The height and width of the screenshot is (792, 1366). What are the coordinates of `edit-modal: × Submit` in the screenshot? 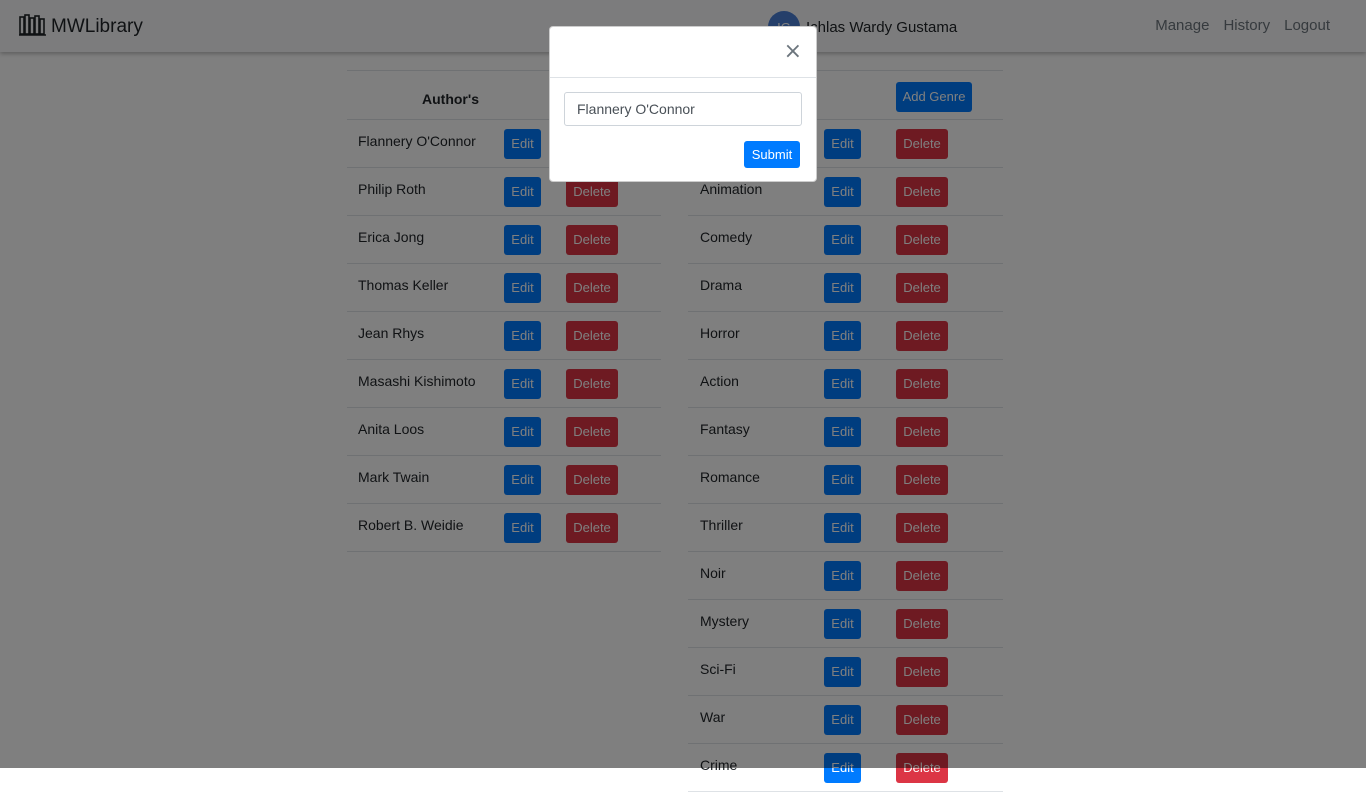 It's located at (683, 104).